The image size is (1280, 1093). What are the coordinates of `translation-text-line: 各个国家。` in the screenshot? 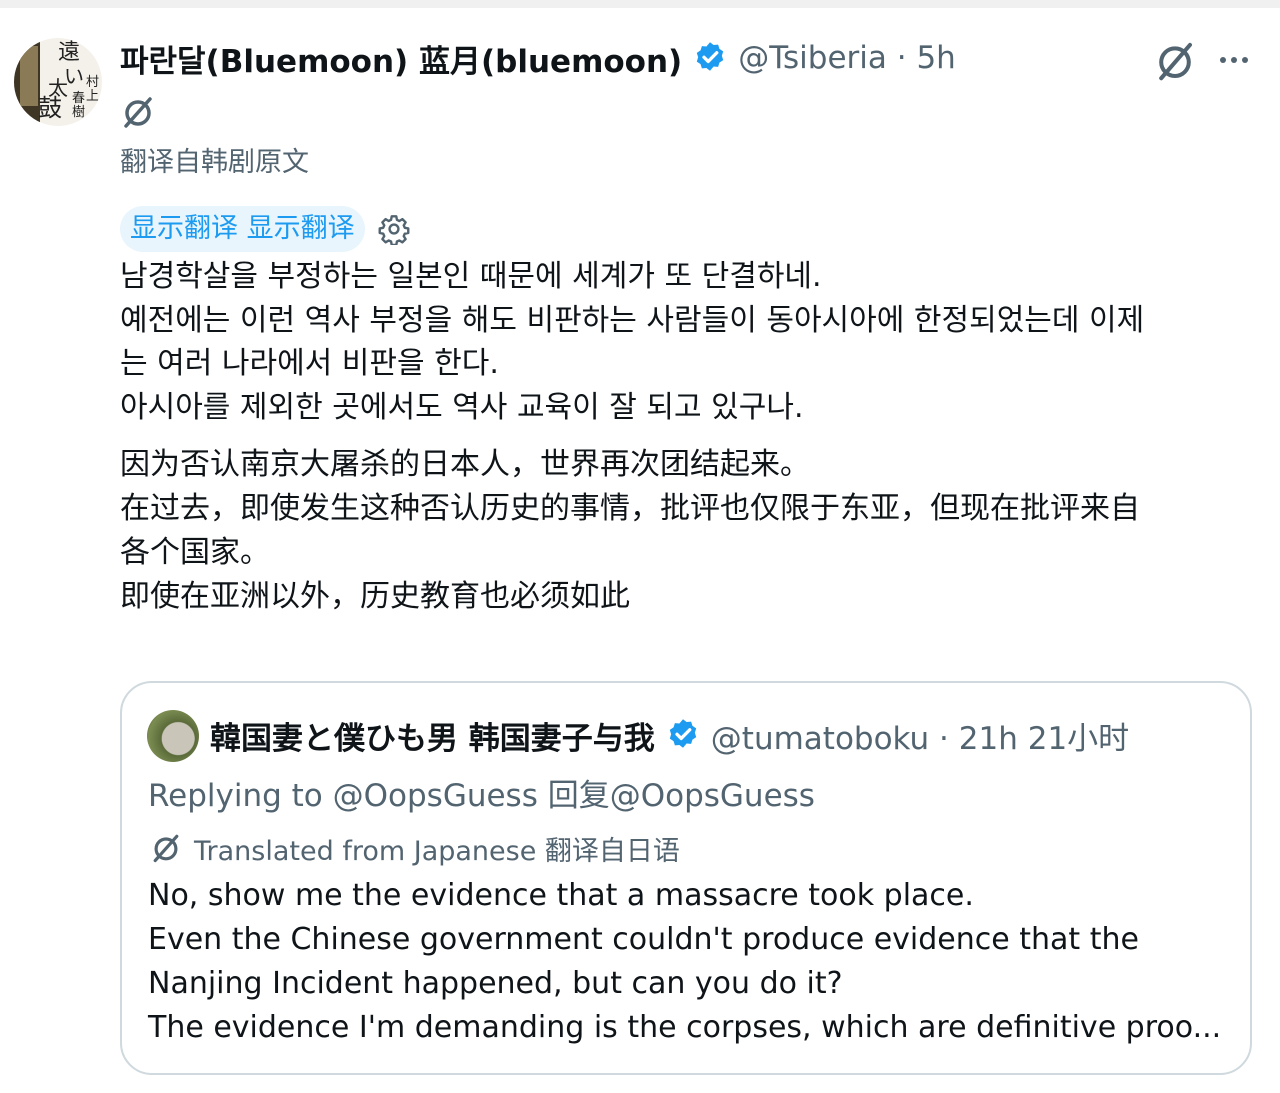 It's located at (195, 552).